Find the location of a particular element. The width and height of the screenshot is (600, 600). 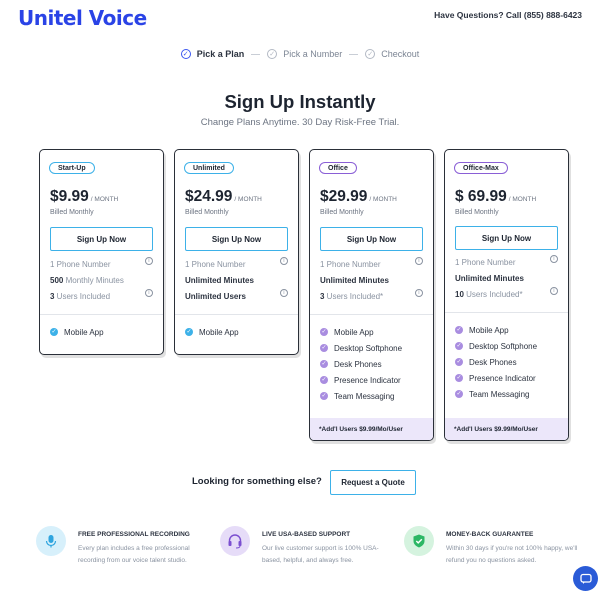

plan-badge: Unlimited is located at coordinates (209, 168).